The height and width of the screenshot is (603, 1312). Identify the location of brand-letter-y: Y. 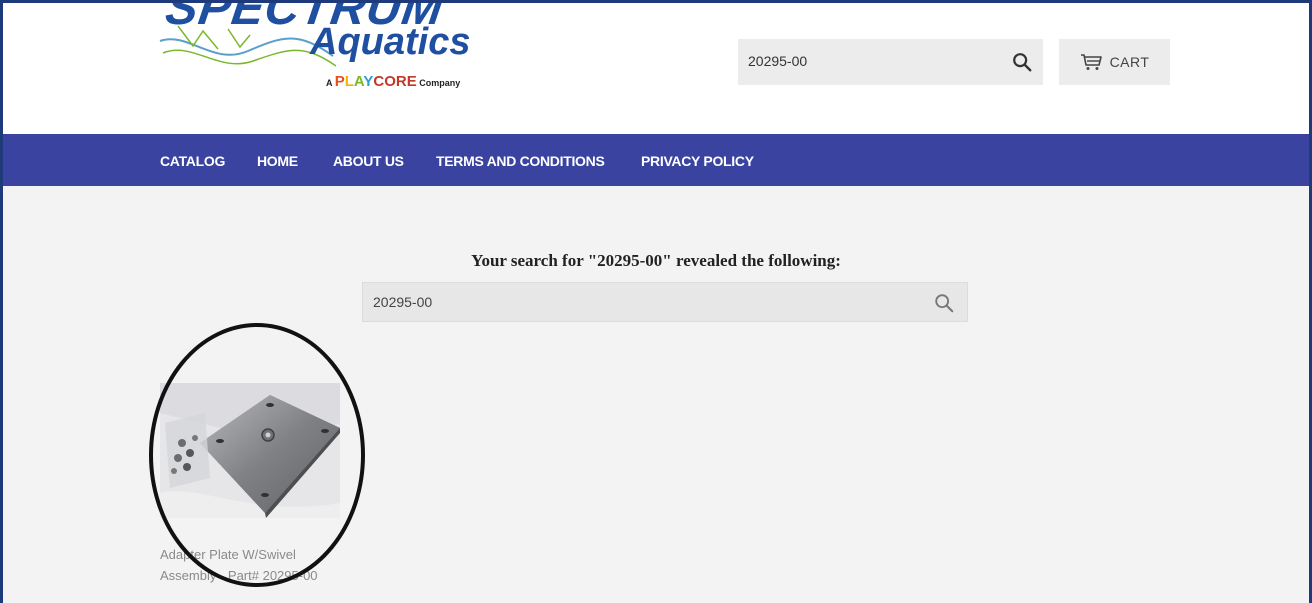
(368, 81).